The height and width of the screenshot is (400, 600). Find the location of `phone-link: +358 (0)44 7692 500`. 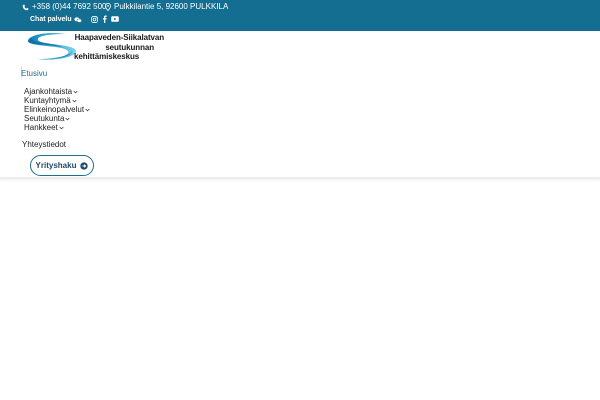

phone-link: +358 (0)44 7692 500 is located at coordinates (64, 7).